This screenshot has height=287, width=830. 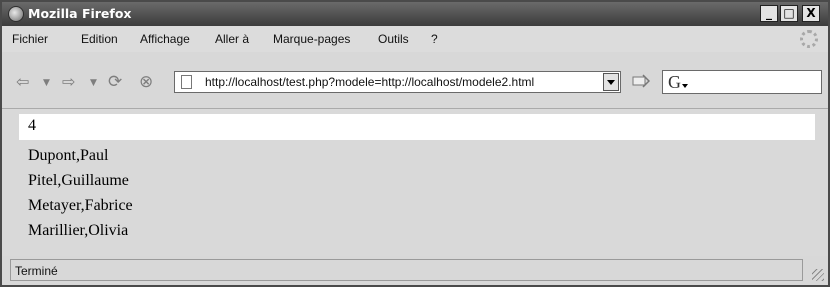 I want to click on back-history-chevron-icon: ▼, so click(x=46, y=83).